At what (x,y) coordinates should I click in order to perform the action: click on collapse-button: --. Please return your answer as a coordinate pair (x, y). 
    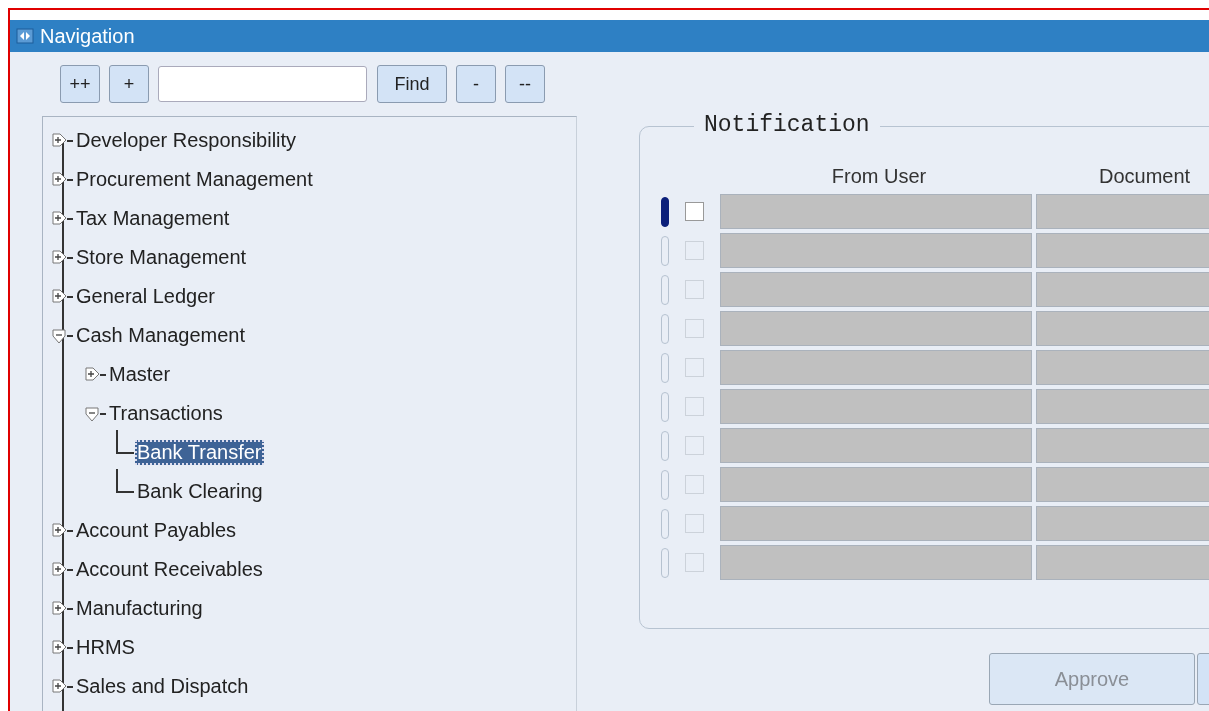
    Looking at the image, I should click on (525, 84).